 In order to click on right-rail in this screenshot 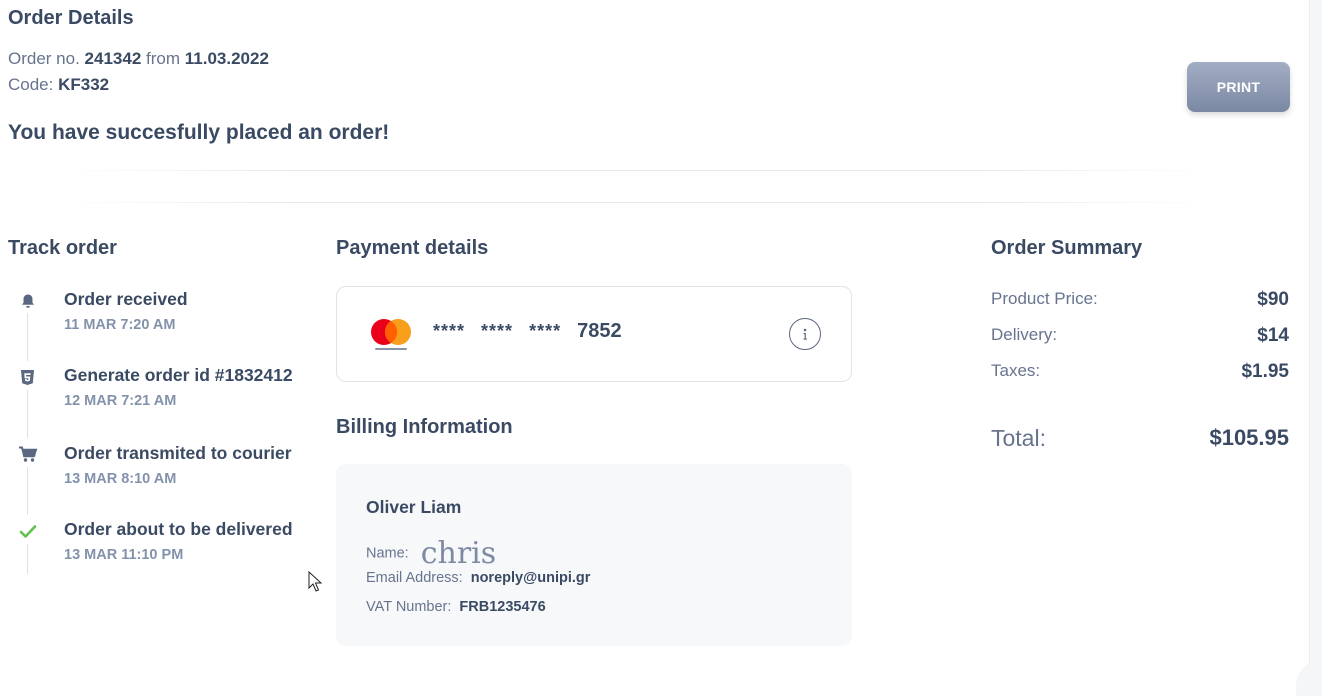, I will do `click(1315, 348)`.